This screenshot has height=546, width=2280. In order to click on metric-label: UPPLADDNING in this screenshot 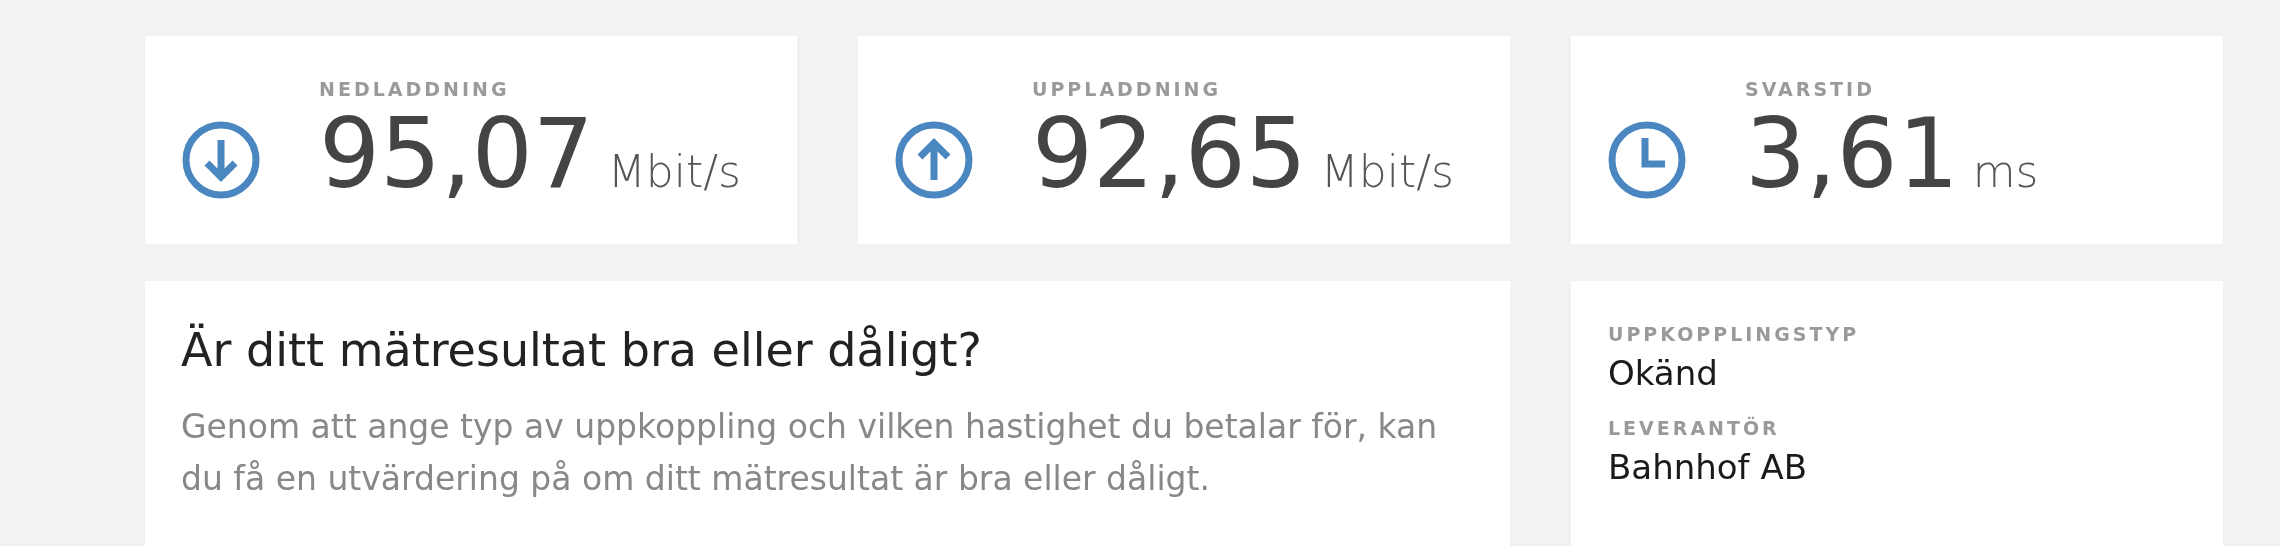, I will do `click(1127, 89)`.